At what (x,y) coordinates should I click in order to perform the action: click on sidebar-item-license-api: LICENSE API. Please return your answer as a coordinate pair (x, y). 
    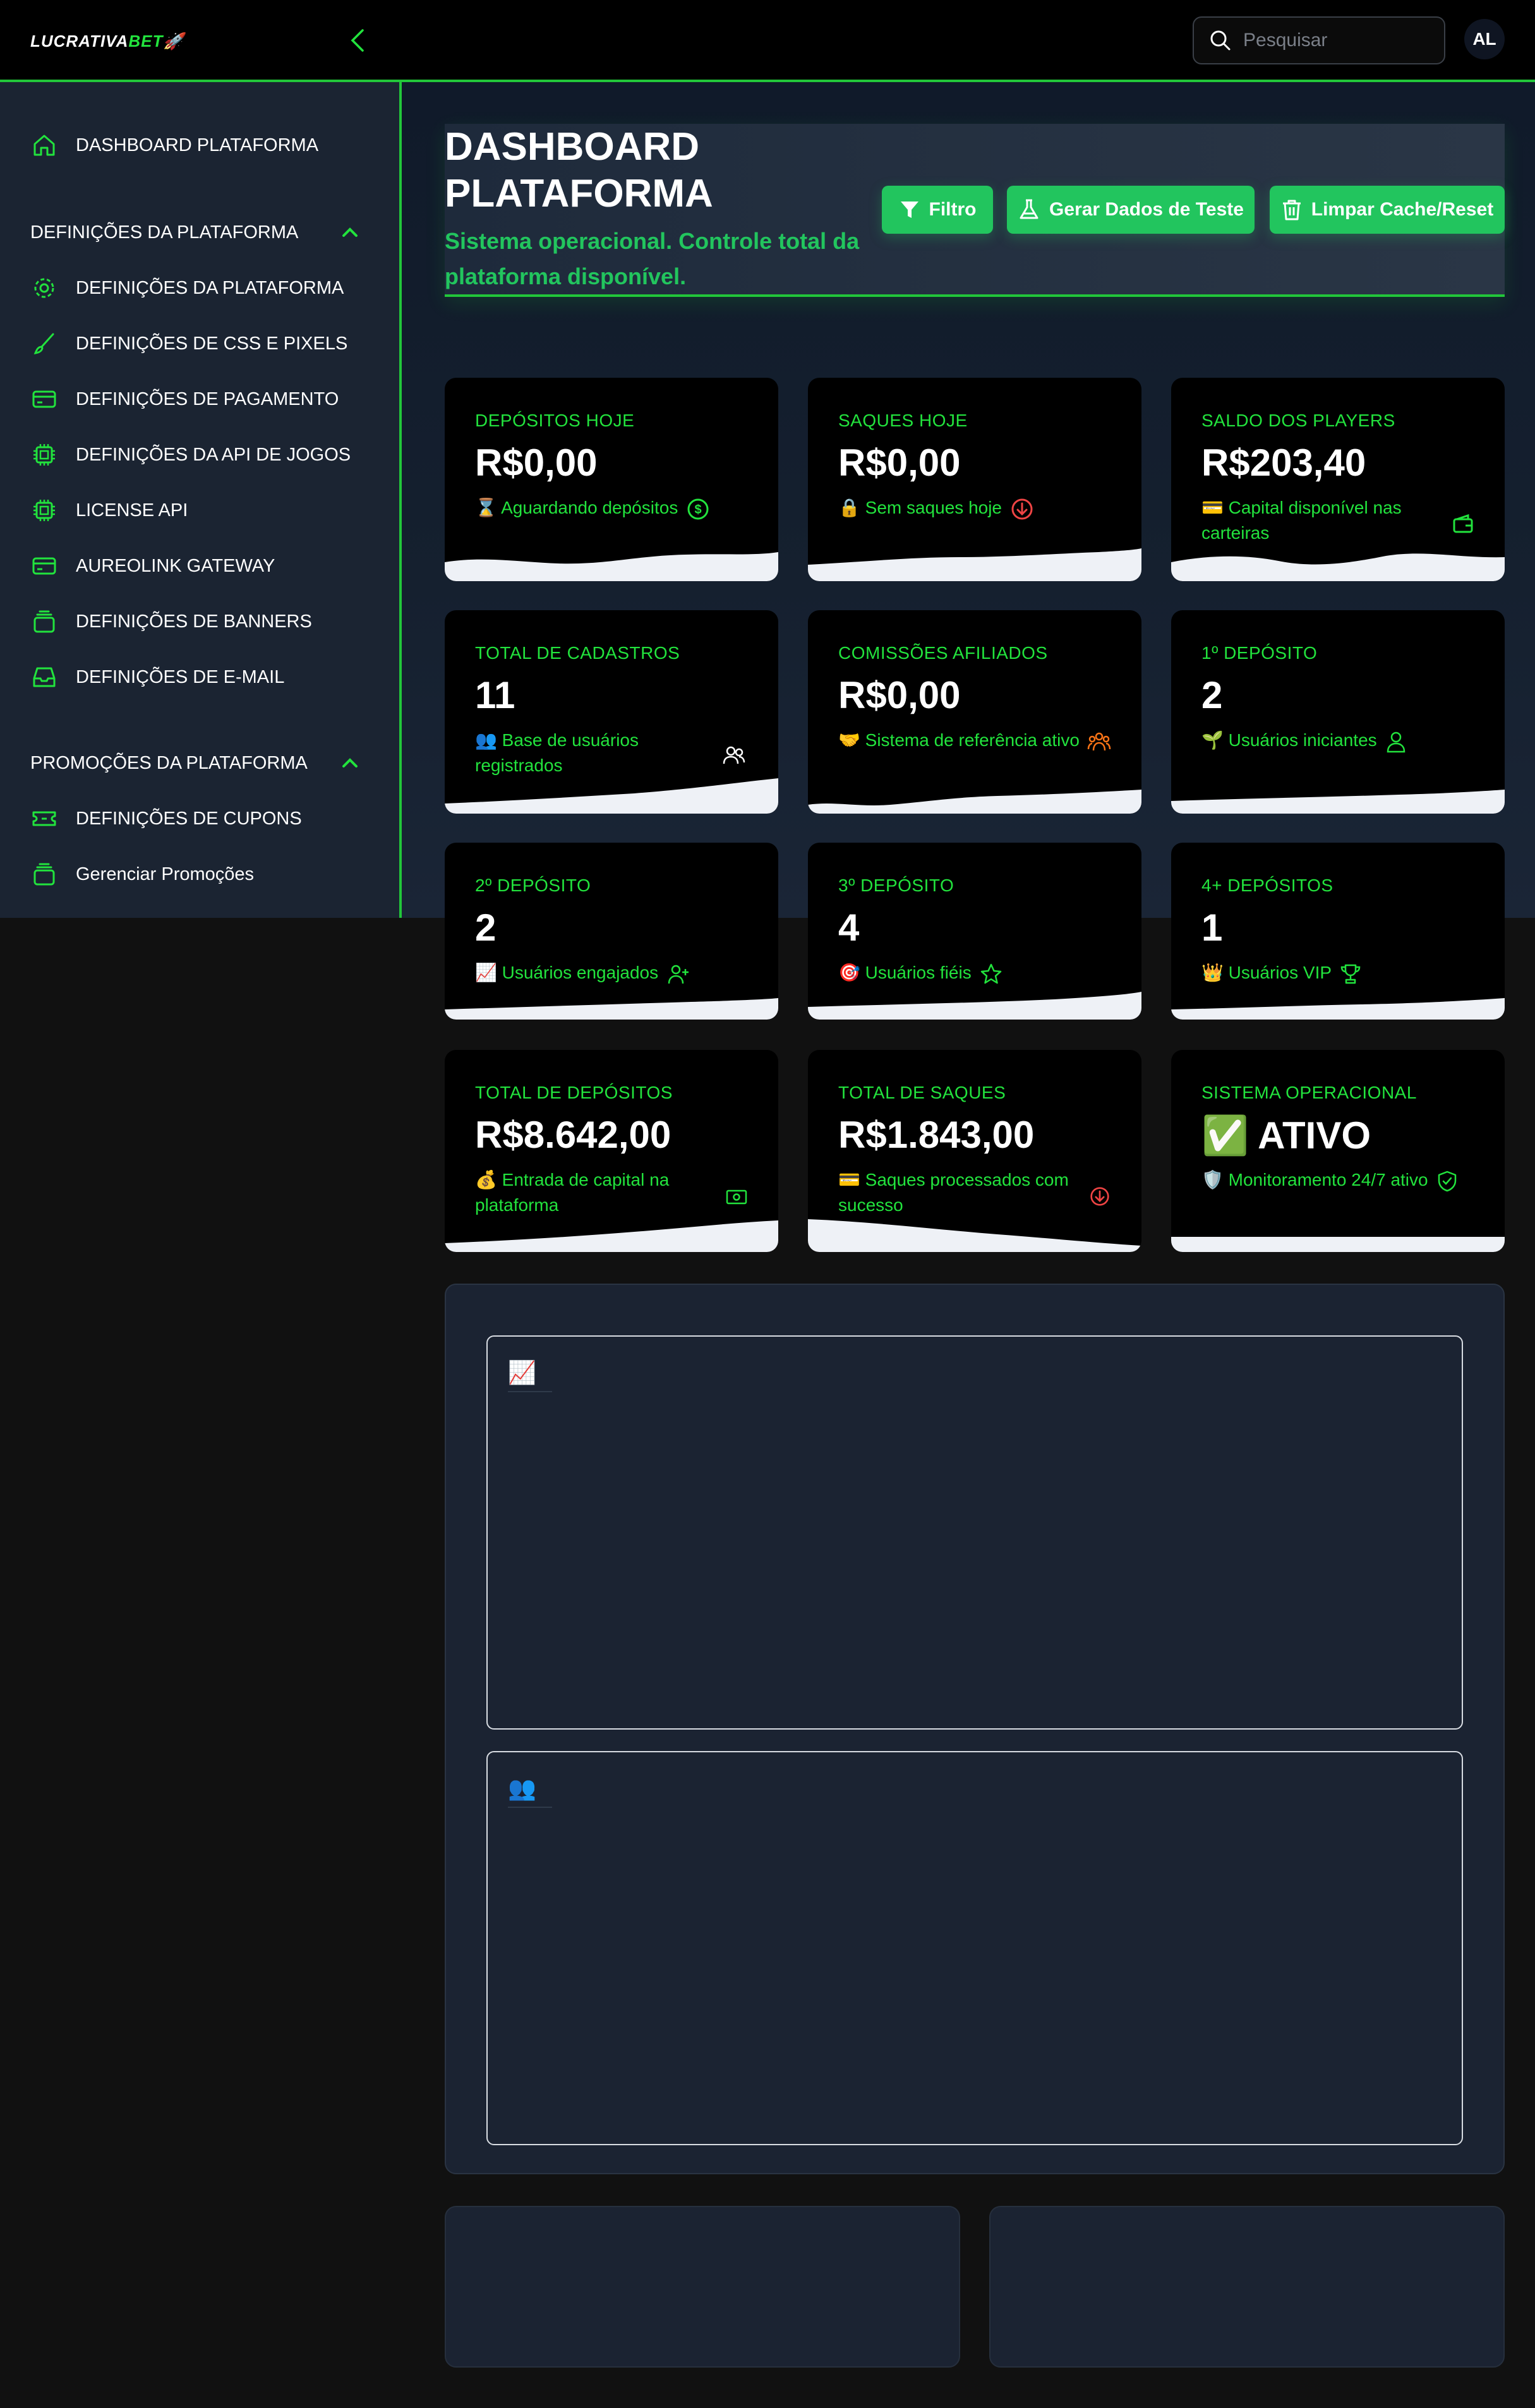
    Looking at the image, I should click on (109, 511).